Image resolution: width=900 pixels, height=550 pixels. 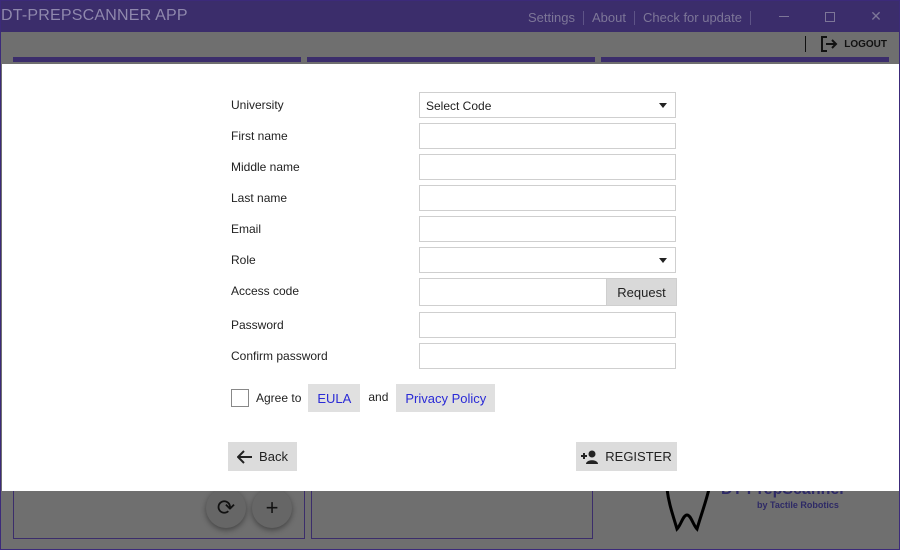 I want to click on access-code-input, so click(x=512, y=292).